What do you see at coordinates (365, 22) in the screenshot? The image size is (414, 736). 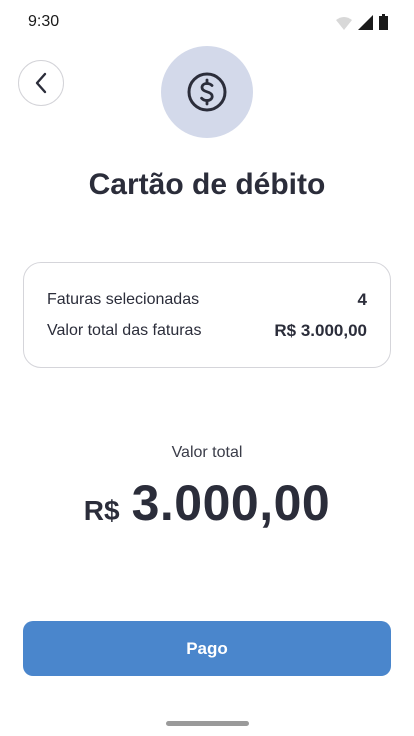 I see `signal-icon` at bounding box center [365, 22].